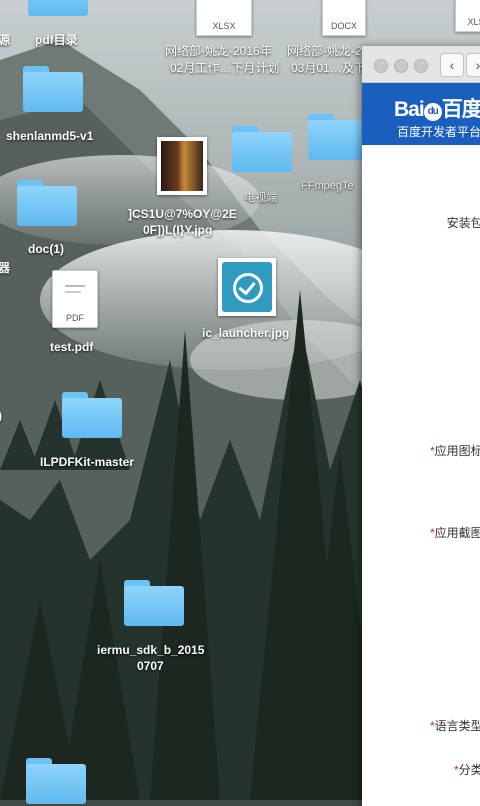 This screenshot has width=480, height=806. What do you see at coordinates (182, 214) in the screenshot?
I see `desktop-item-label: ]CS1U@7%OY@2E` at bounding box center [182, 214].